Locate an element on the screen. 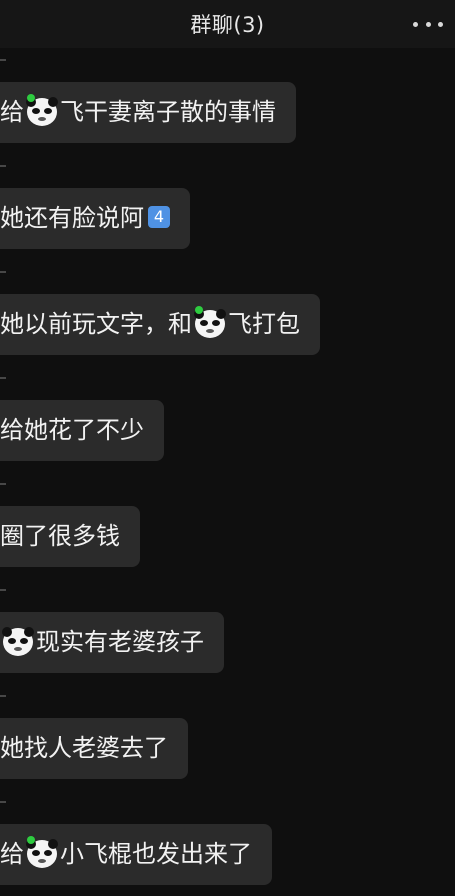 The image size is (455, 896). message-bubble: 她以前玩文字，和 飞打包 is located at coordinates (160, 324).